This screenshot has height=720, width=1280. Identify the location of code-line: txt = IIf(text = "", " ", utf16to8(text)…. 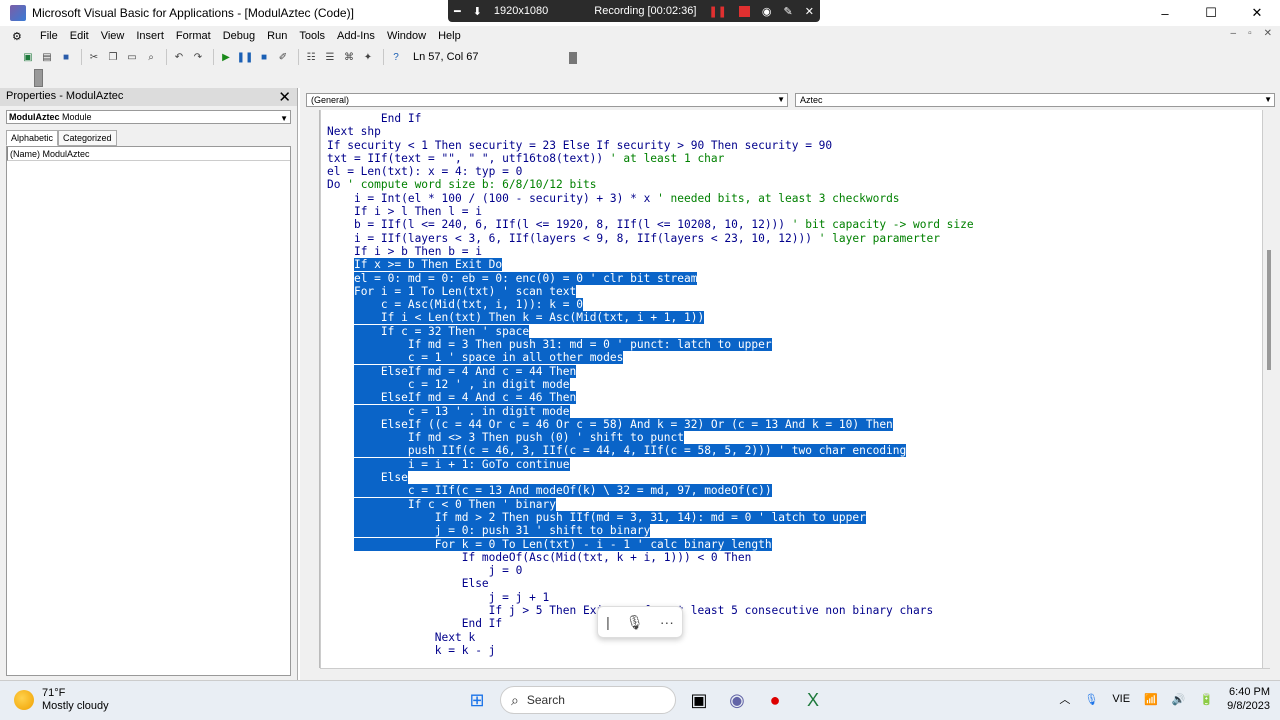
(650, 158).